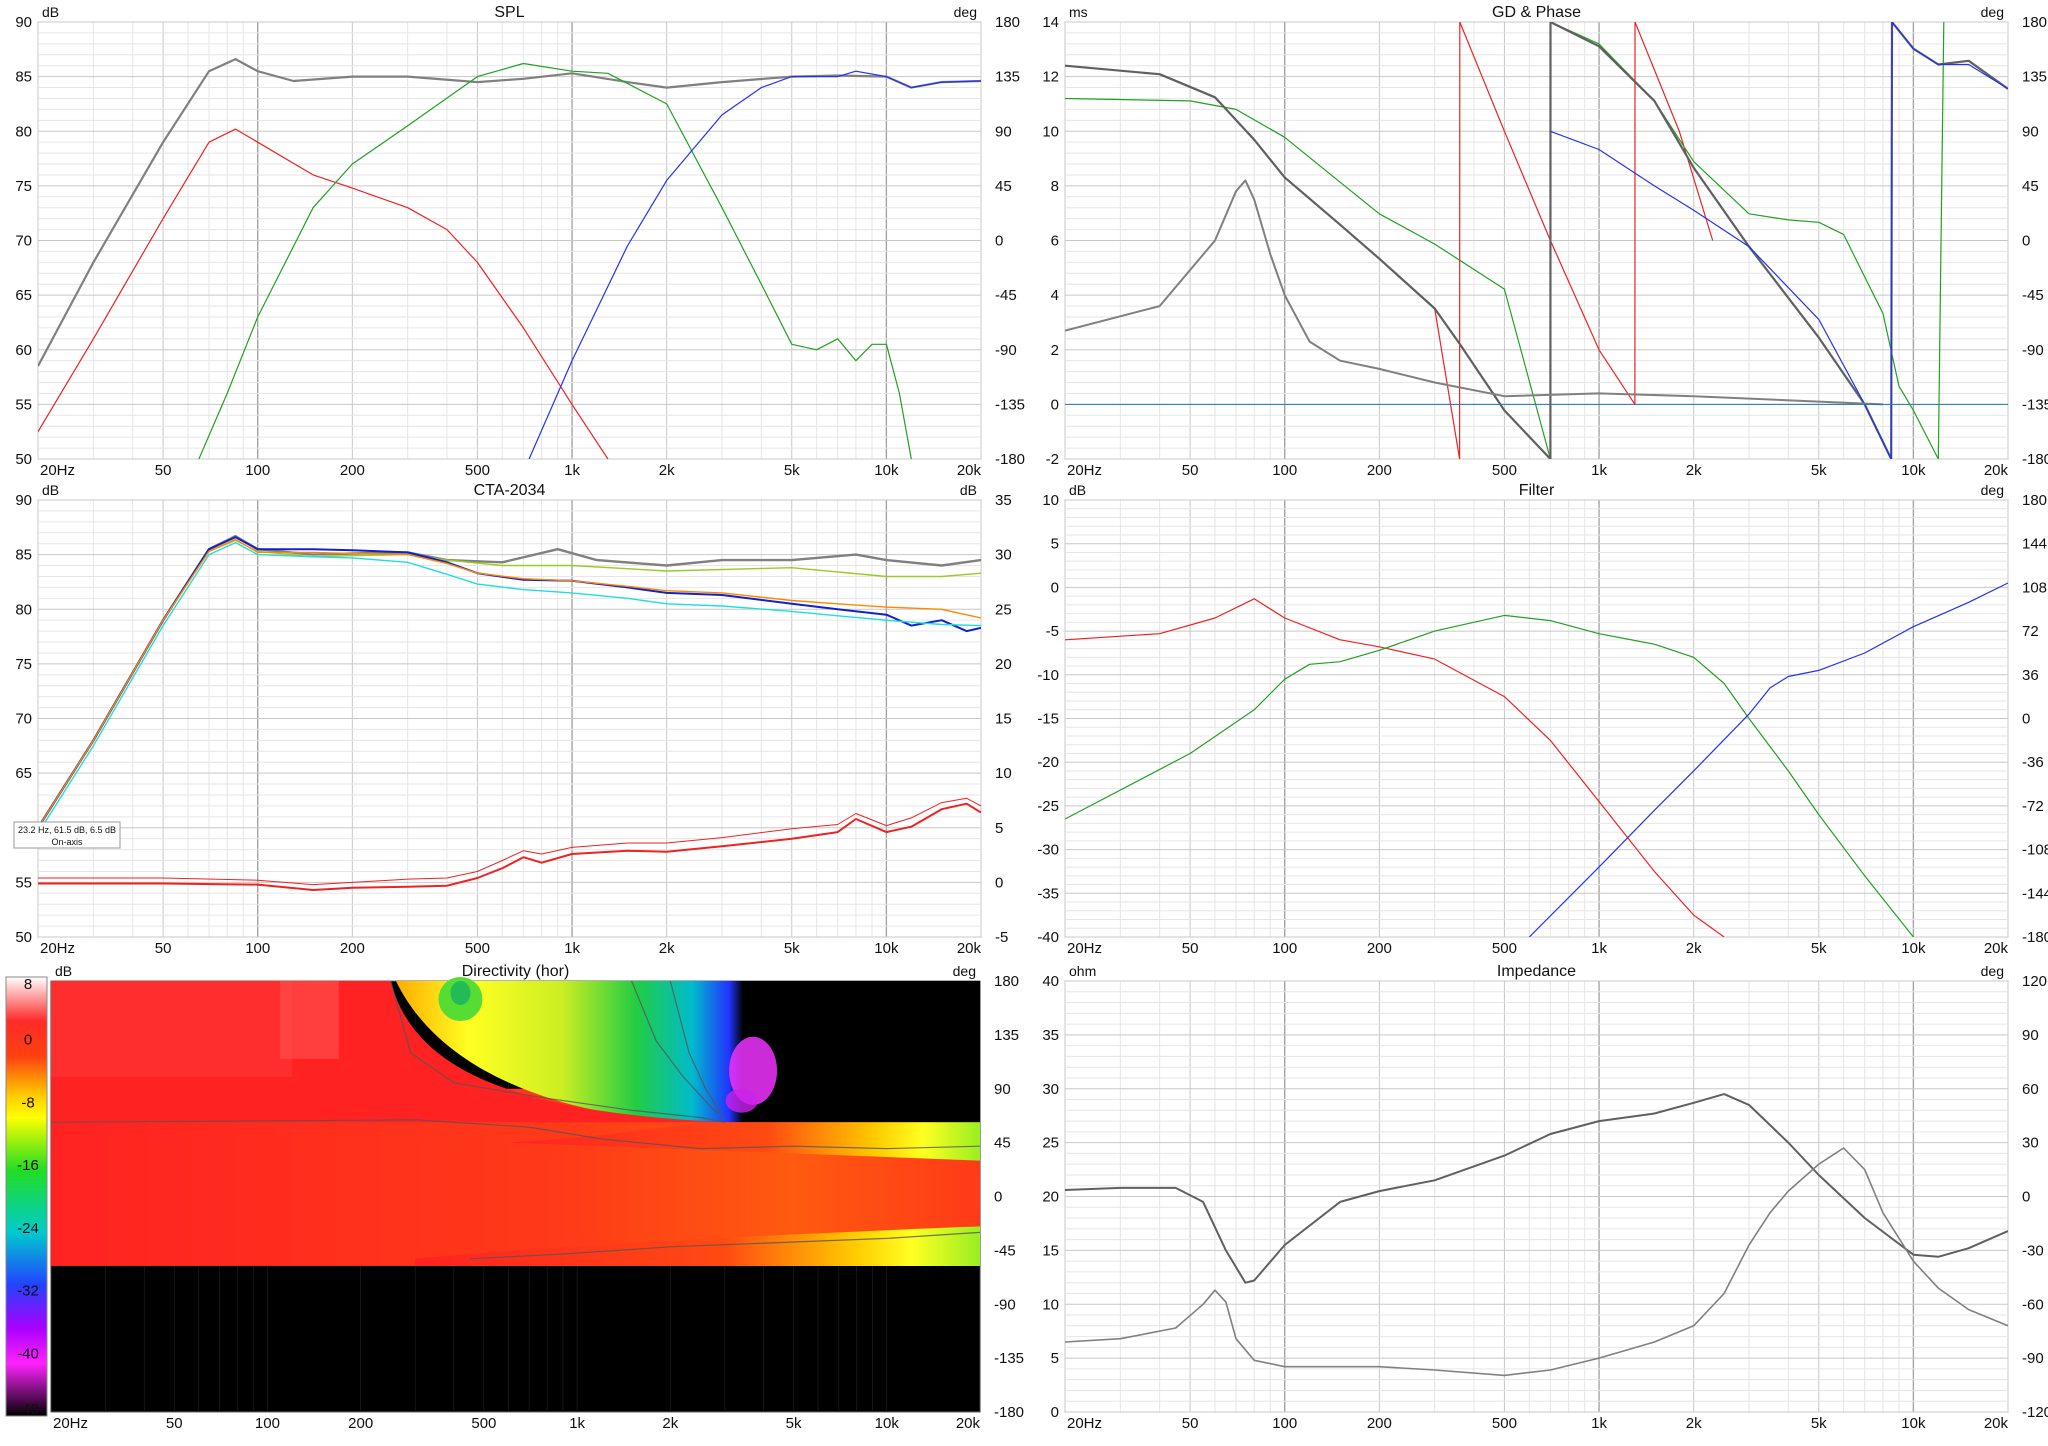  What do you see at coordinates (23, 555) in the screenshot?
I see `y-tick-label: 85` at bounding box center [23, 555].